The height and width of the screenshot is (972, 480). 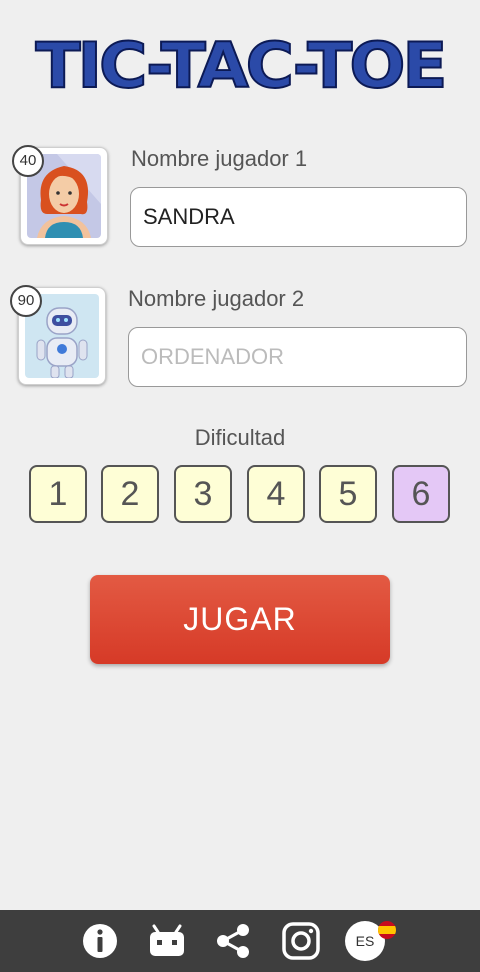 I want to click on player1-level-badge: 40, so click(x=28, y=161).